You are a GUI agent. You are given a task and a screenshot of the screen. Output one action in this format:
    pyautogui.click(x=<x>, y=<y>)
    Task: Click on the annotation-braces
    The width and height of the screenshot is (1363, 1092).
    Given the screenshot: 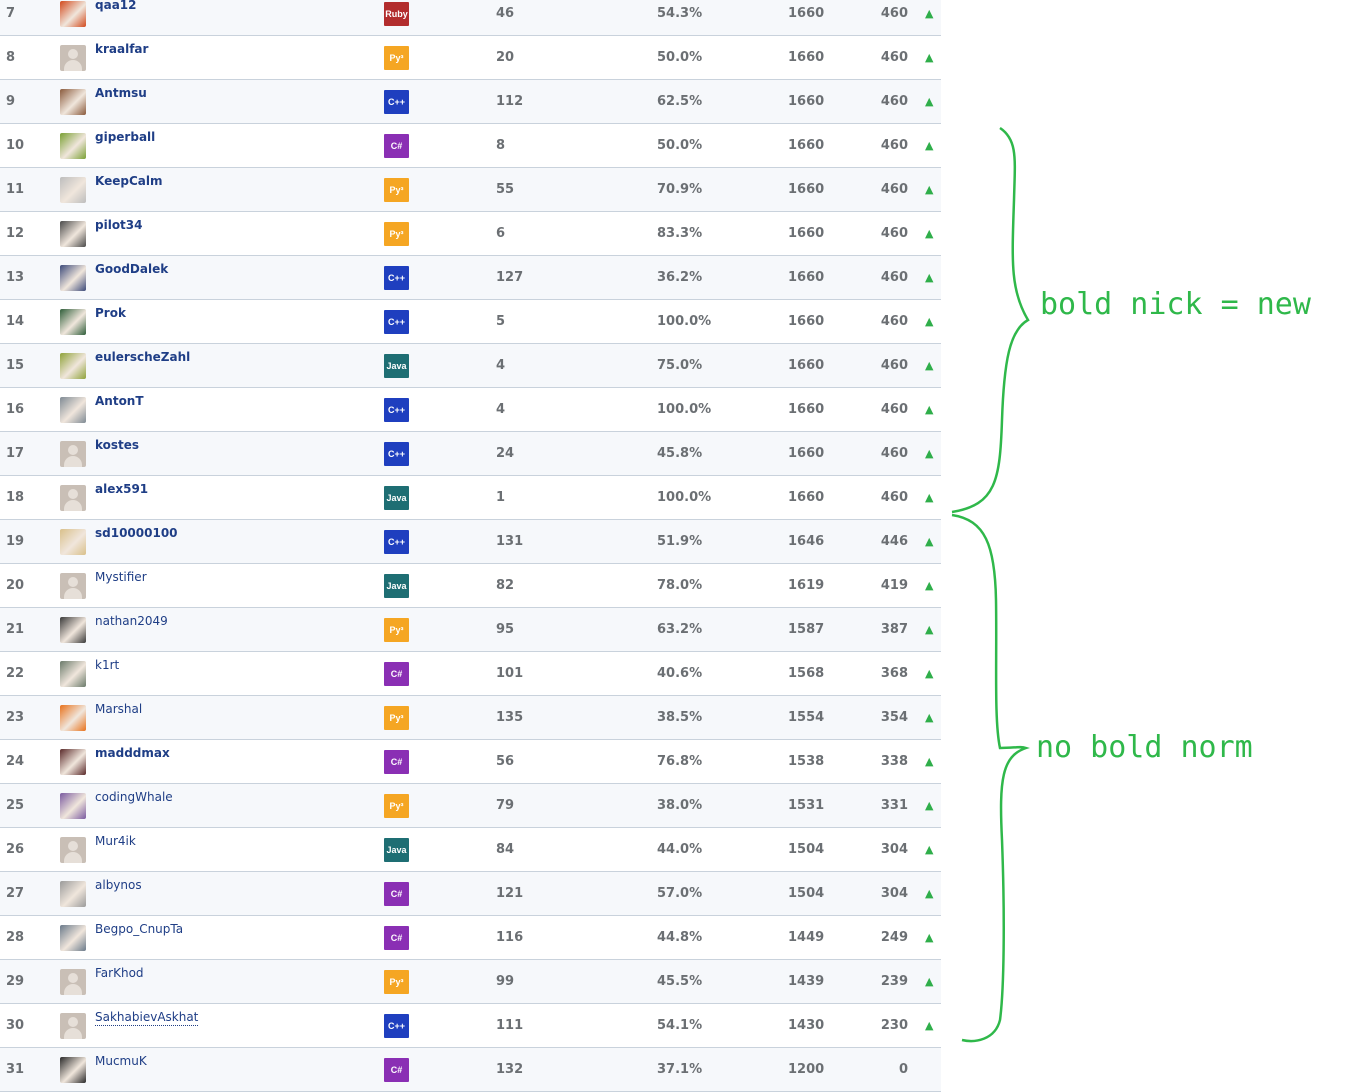 What is the action you would take?
    pyautogui.click(x=990, y=584)
    